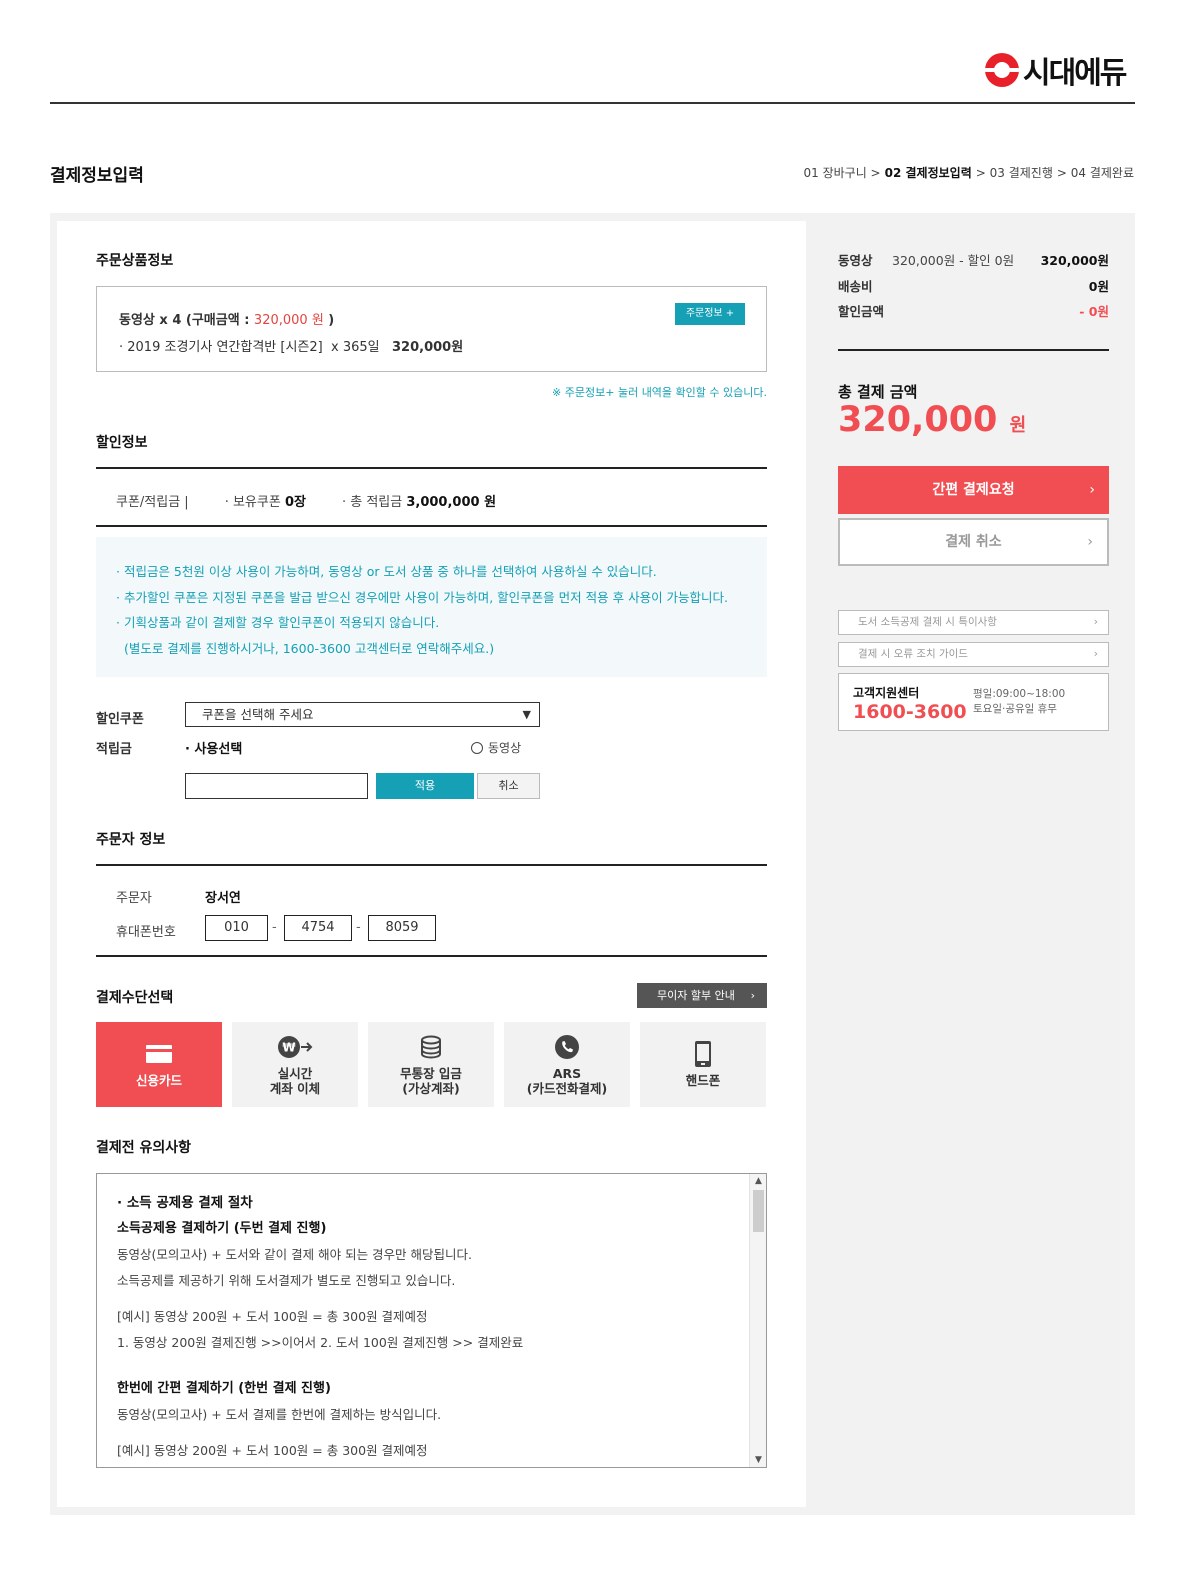 The height and width of the screenshot is (1590, 1200). I want to click on discount-notice-3: · 기획상품과 같이 결제할 경우 할인쿠폰이 적용되지 않습니다., so click(278, 623).